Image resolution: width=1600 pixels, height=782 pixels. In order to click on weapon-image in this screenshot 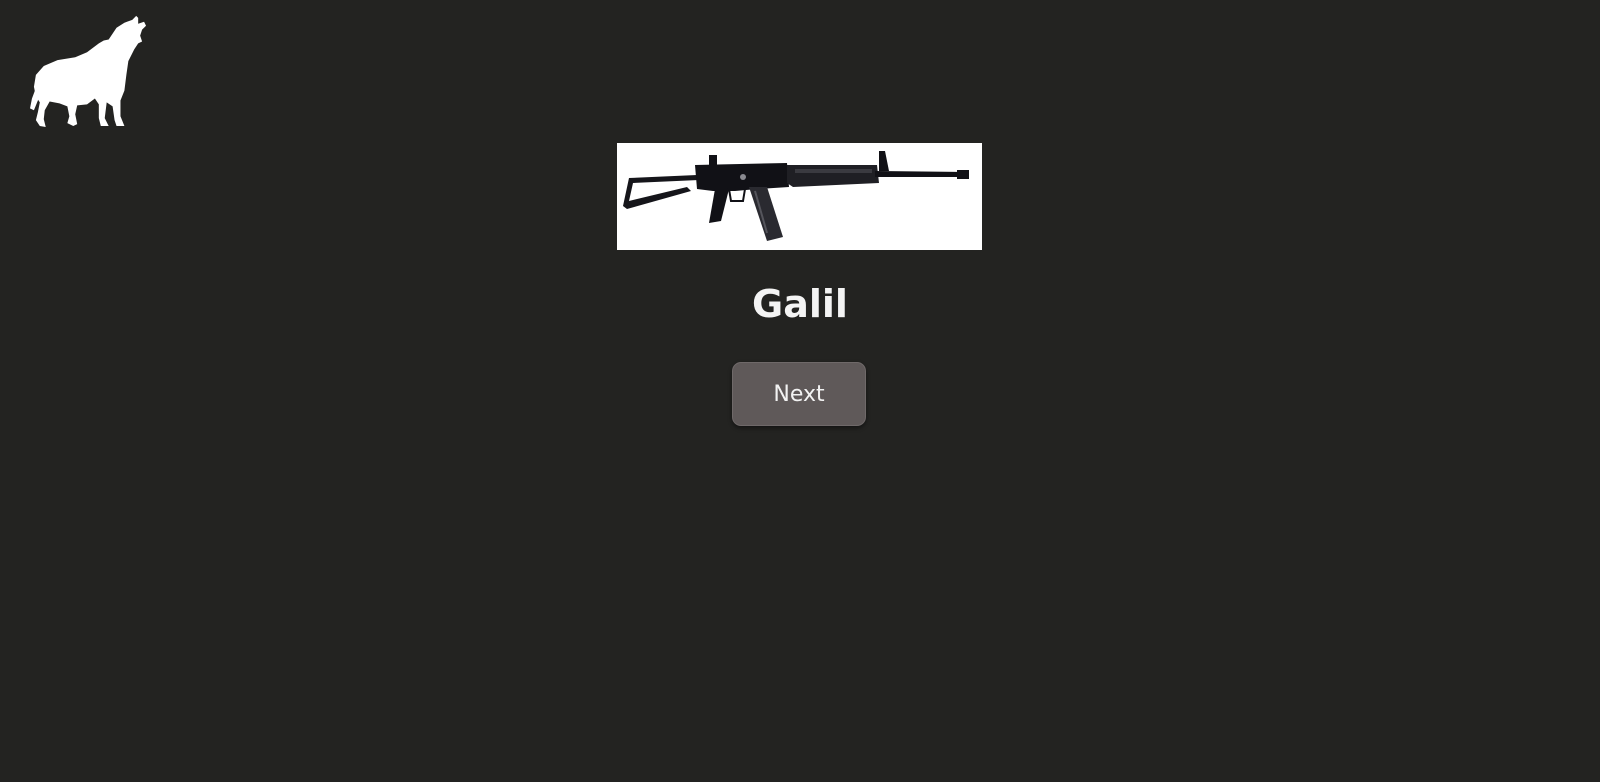, I will do `click(799, 196)`.